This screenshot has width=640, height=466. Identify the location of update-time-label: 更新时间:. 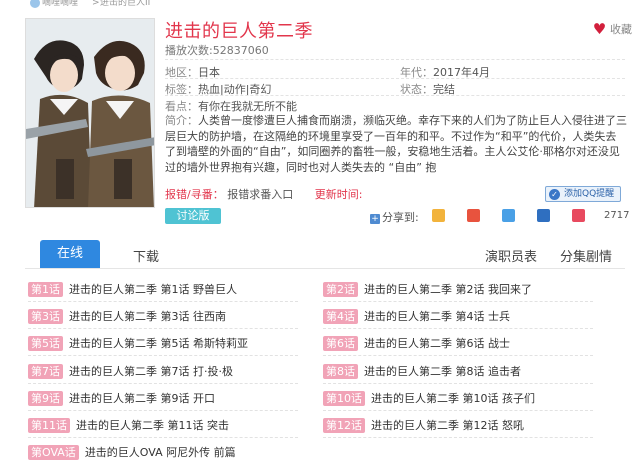
(338, 194).